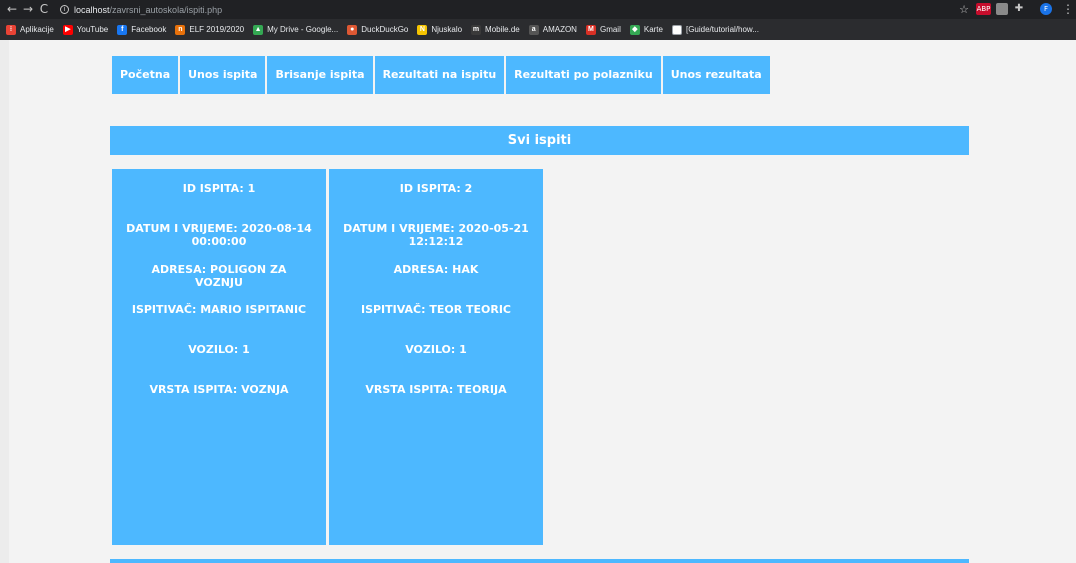  Describe the element at coordinates (223, 75) in the screenshot. I see `nav-item: Unos ispita` at that location.